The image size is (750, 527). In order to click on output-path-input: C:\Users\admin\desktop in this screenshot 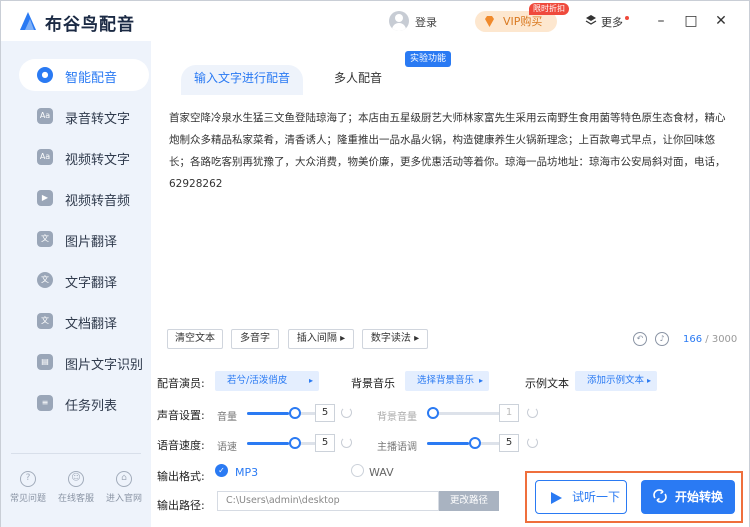, I will do `click(328, 501)`.